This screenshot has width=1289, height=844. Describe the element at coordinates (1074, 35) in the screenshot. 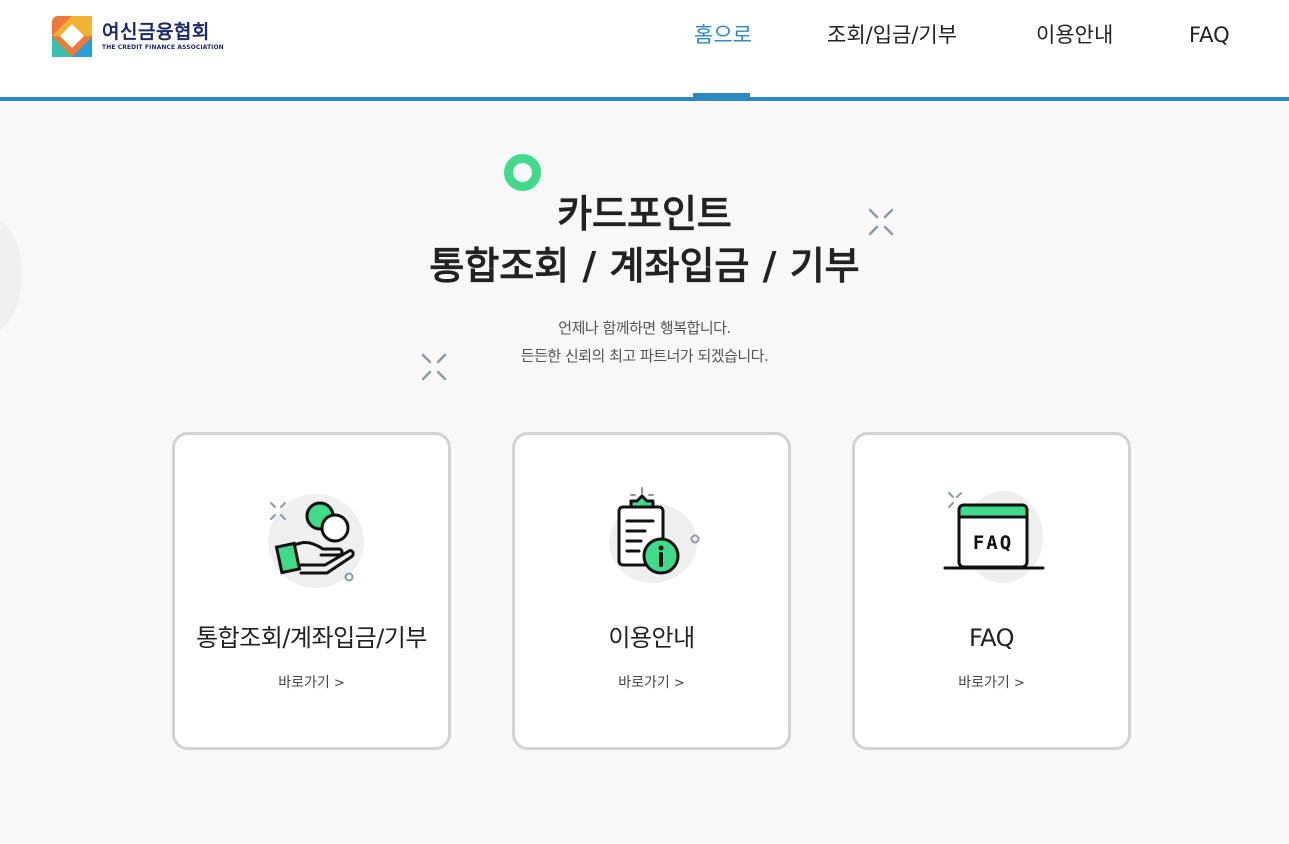

I see `nav-usage-guide: 이용안내` at that location.